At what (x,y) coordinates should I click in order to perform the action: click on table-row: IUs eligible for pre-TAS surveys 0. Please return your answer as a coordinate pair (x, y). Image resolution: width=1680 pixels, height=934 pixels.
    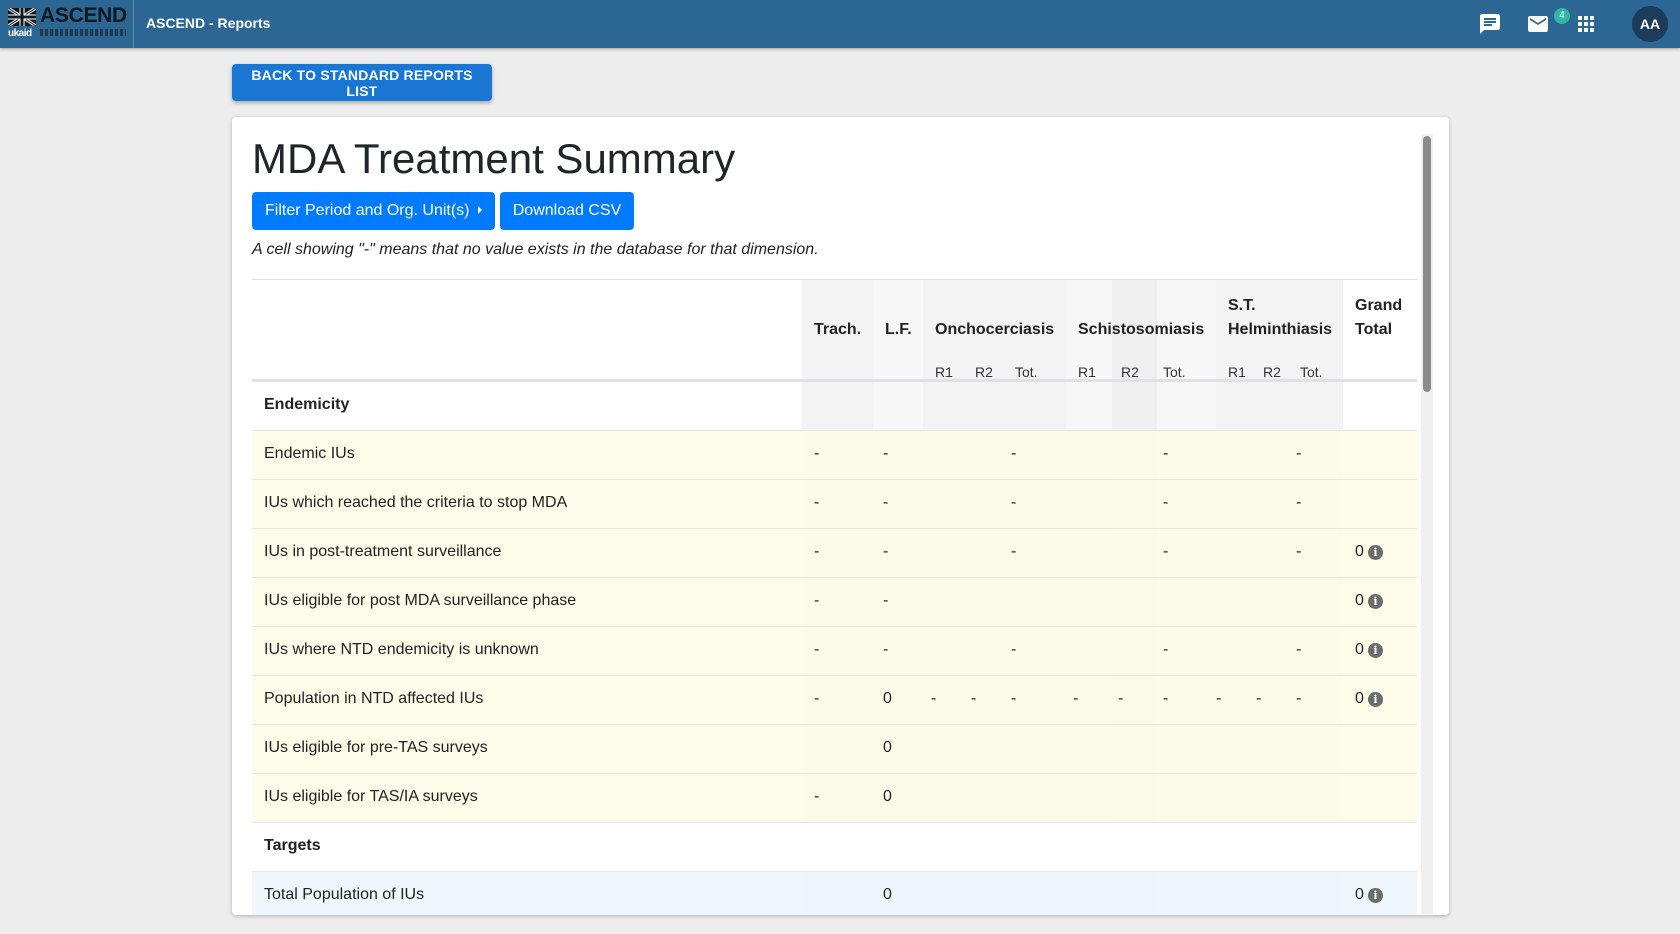
    Looking at the image, I should click on (834, 749).